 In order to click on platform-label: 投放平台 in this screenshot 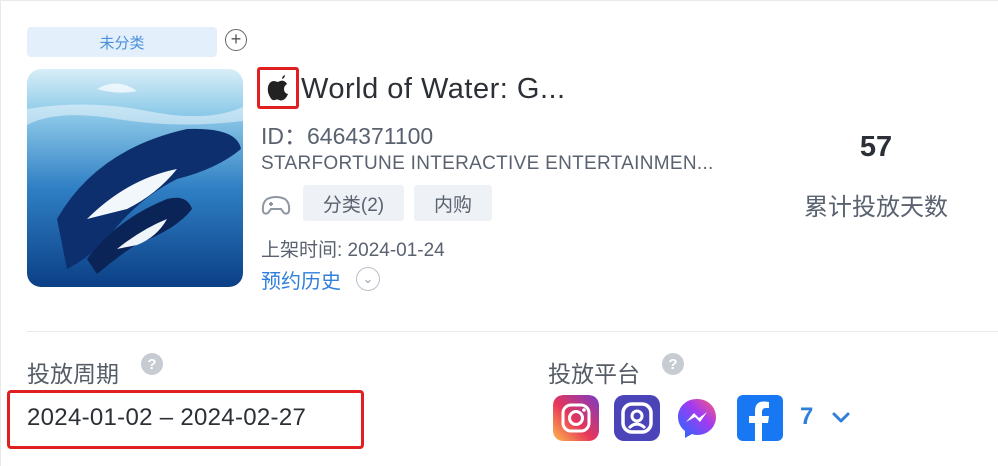, I will do `click(594, 374)`.